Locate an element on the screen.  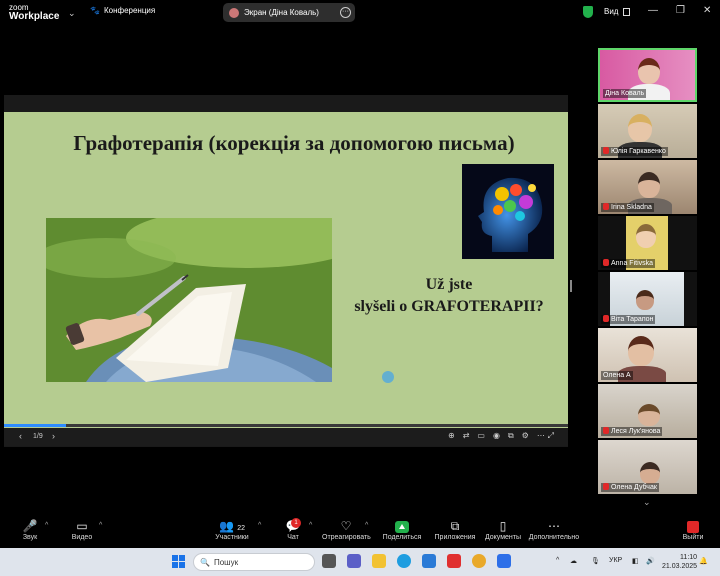
leave-label: Выйти is located at coordinates (693, 537).